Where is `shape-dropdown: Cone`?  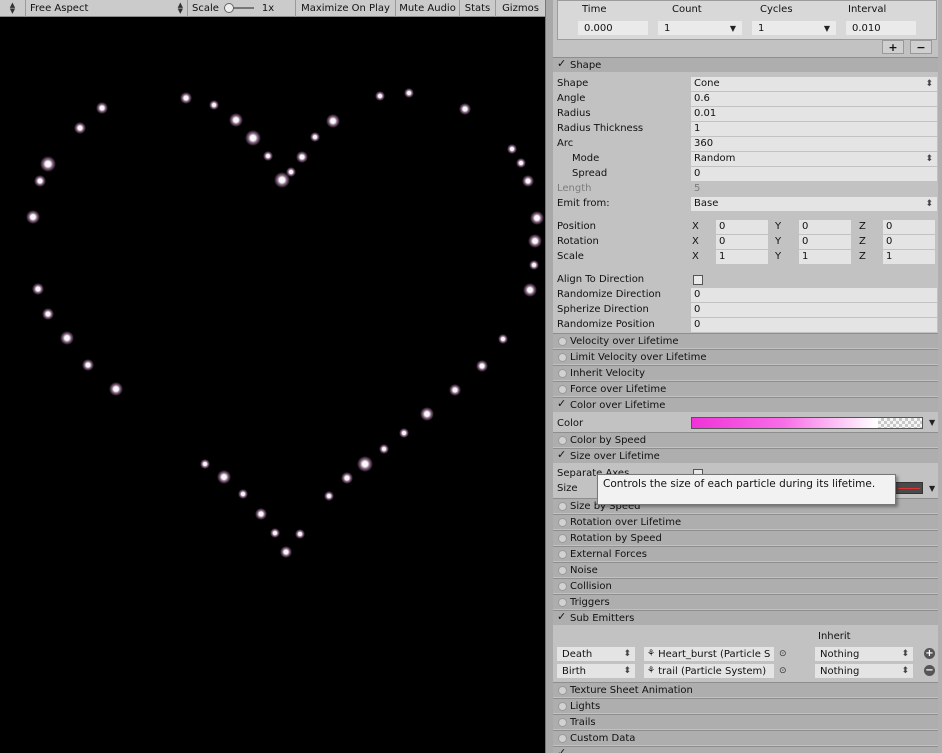
shape-dropdown: Cone is located at coordinates (814, 83).